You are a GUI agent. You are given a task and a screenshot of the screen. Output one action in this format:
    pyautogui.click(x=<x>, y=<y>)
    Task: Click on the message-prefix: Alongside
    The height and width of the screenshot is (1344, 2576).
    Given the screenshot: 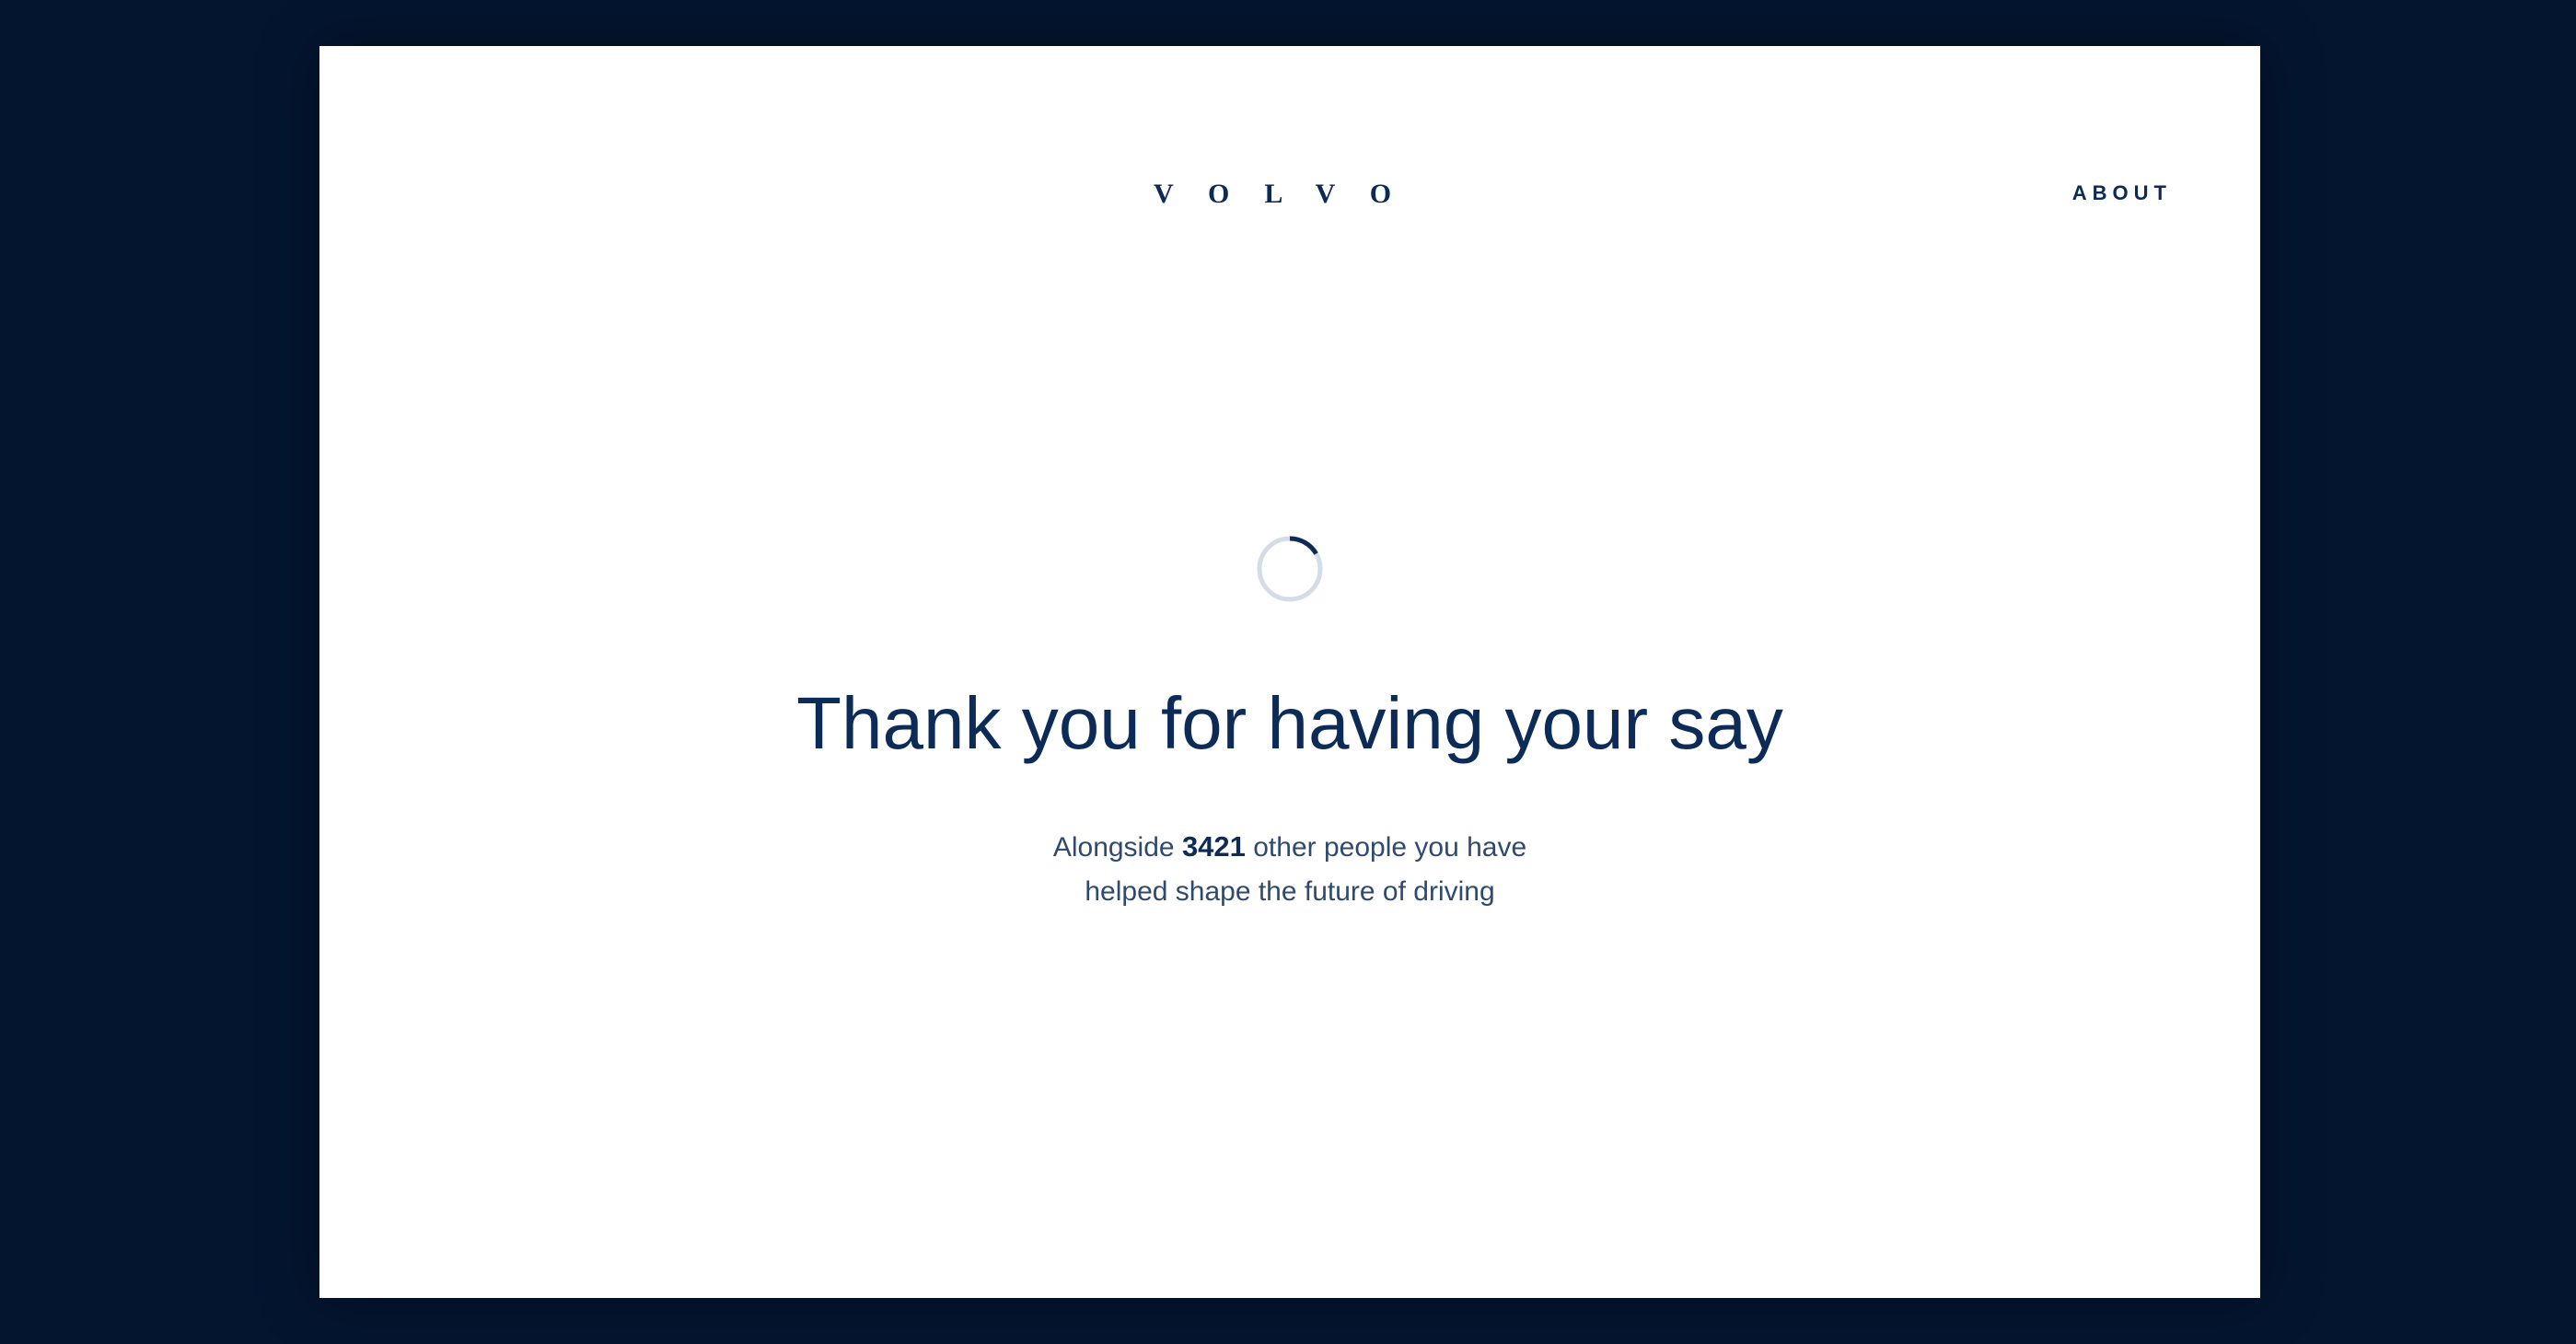 What is the action you would take?
    pyautogui.click(x=1113, y=847)
    